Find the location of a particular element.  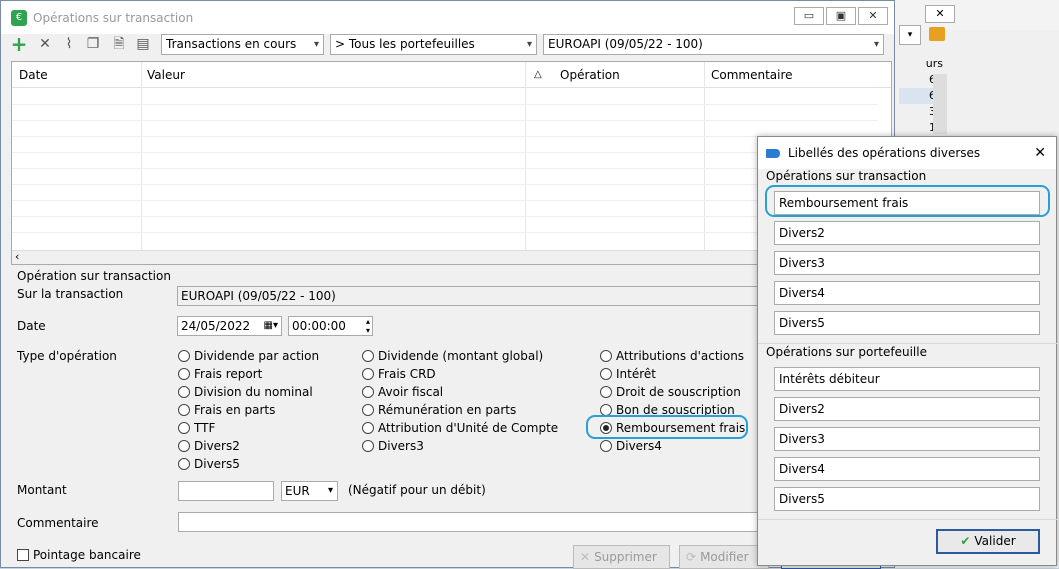

chevron-down-icon: ▾ is located at coordinates (316, 44).